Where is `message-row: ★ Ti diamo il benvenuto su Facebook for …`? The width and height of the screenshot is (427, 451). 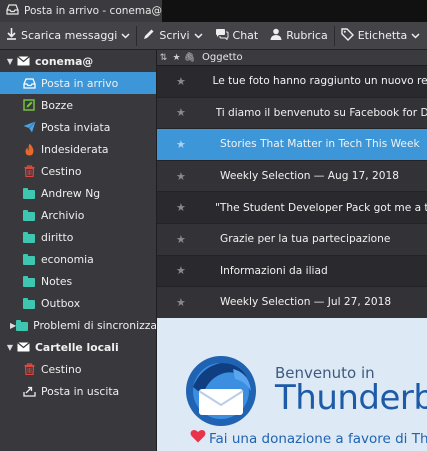
message-row: ★ Ti diamo il benvenuto su Facebook for … is located at coordinates (292, 113).